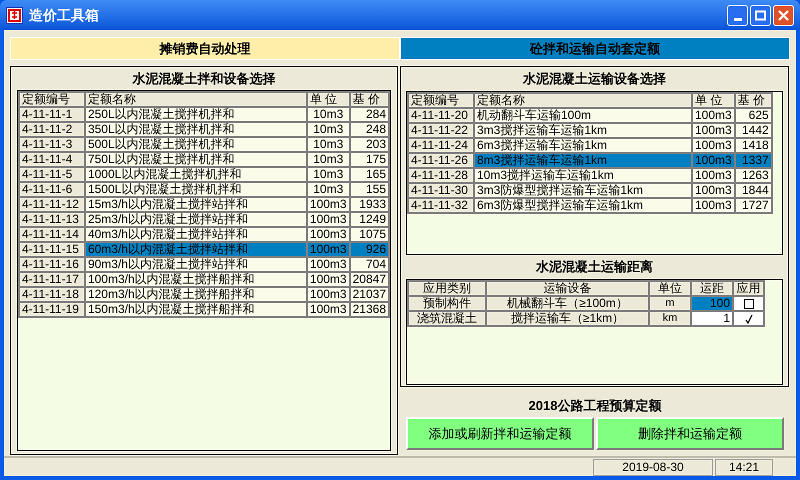 This screenshot has width=800, height=480. What do you see at coordinates (195, 129) in the screenshot?
I see `table-cell: 350L以内混凝土搅拌机拌和` at bounding box center [195, 129].